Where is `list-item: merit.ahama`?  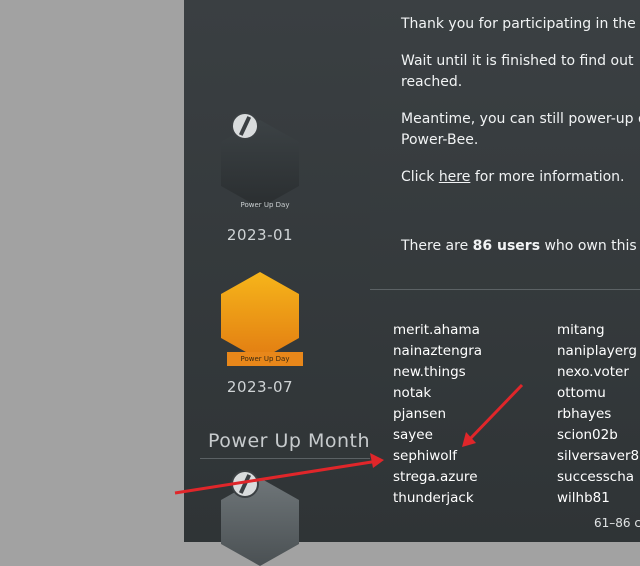
list-item: merit.ahama is located at coordinates (475, 330).